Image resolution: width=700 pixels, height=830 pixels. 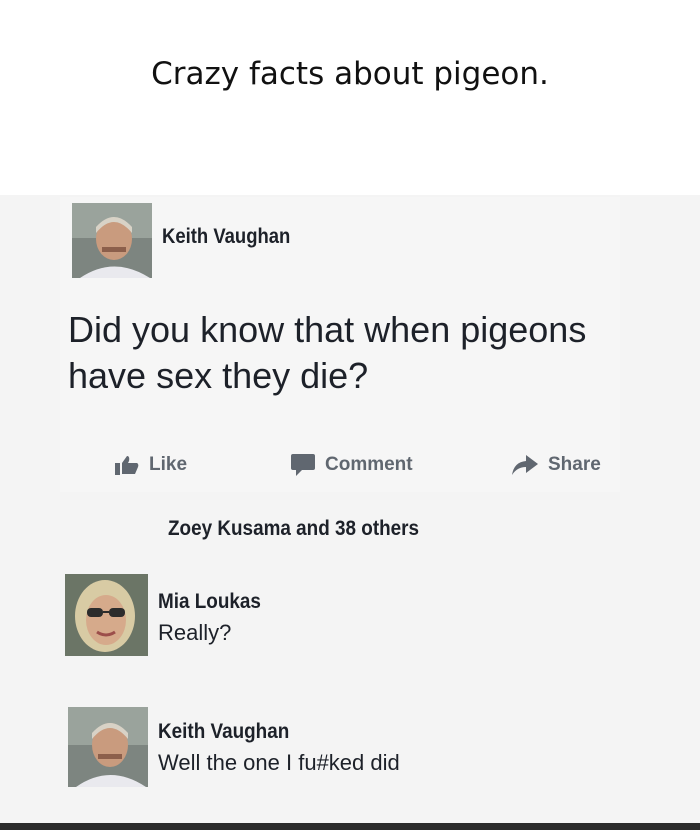 What do you see at coordinates (525, 465) in the screenshot?
I see `share-arrow-icon` at bounding box center [525, 465].